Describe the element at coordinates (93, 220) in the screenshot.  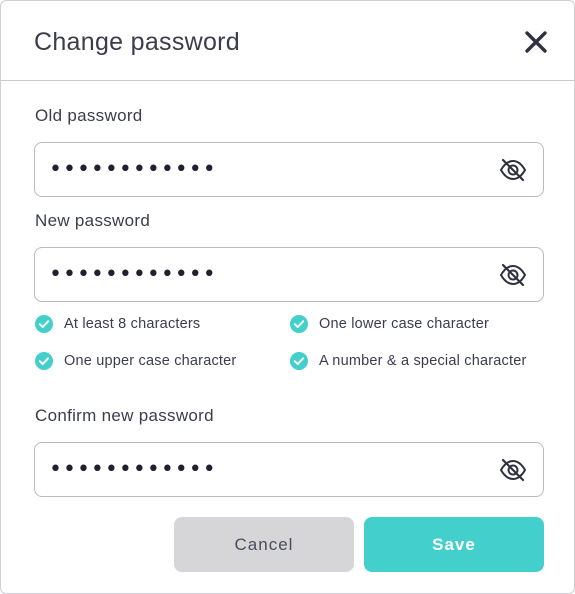
I see `new-password-label: New password` at that location.